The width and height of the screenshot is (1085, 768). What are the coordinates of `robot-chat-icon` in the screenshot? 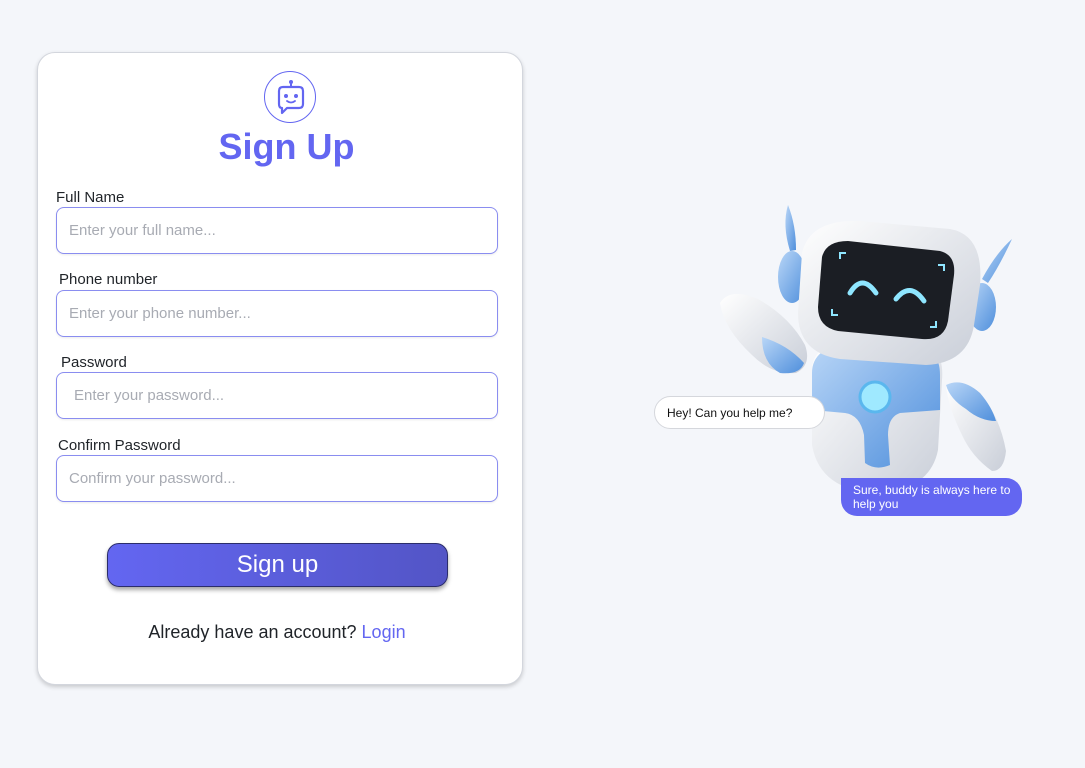 It's located at (290, 97).